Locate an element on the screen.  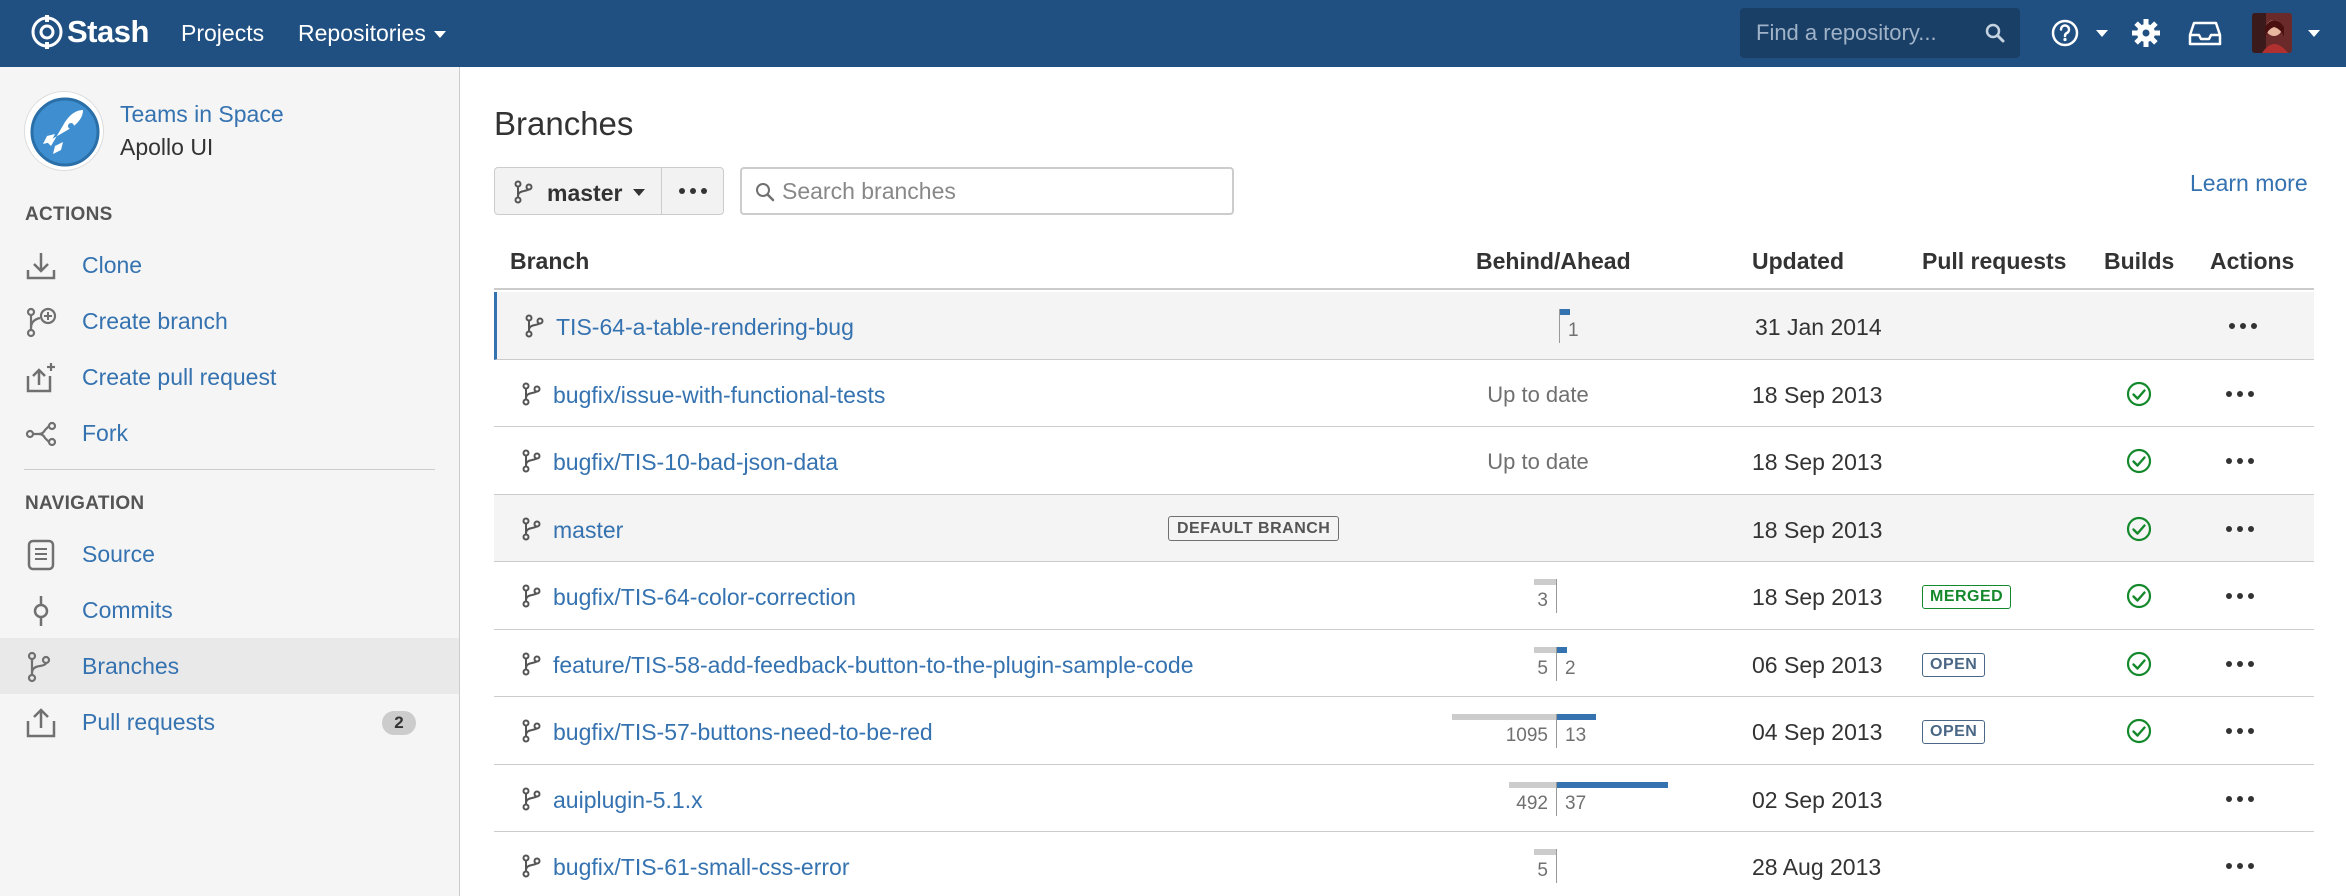
sidebar-item-label: Source is located at coordinates (118, 554).